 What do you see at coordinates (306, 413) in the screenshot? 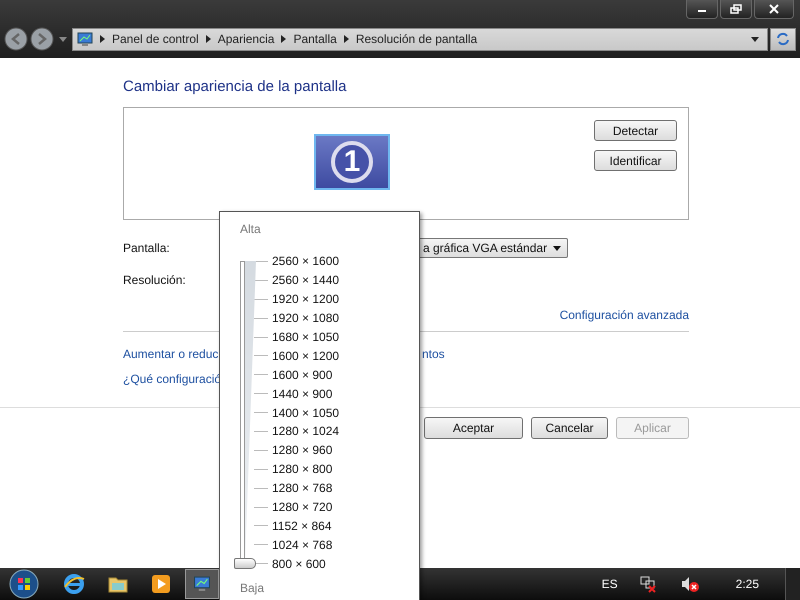
I see `resolution-option: 1400 × 1050` at bounding box center [306, 413].